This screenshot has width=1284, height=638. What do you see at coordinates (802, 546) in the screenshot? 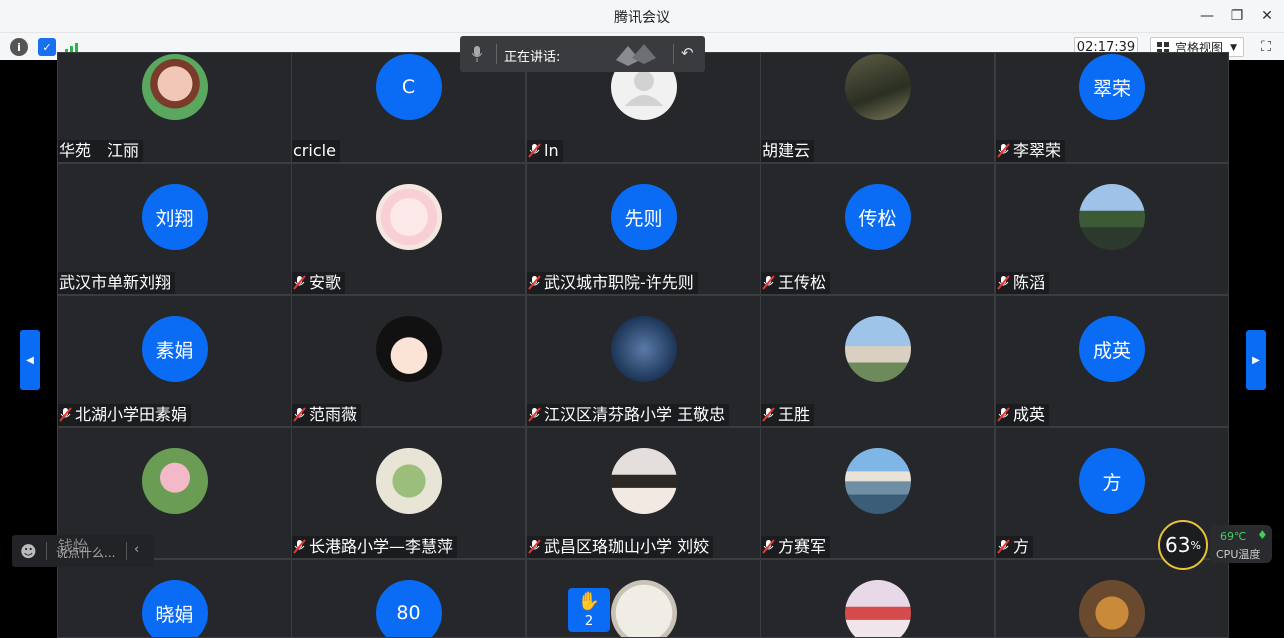
I see `participant-name-label: 方赛军` at bounding box center [802, 546].